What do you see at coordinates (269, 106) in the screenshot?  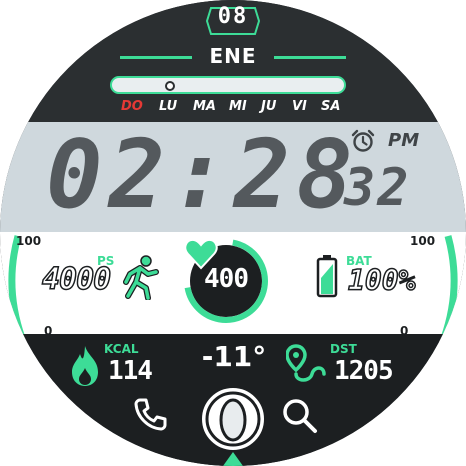 I see `weekday-thursday: JU` at bounding box center [269, 106].